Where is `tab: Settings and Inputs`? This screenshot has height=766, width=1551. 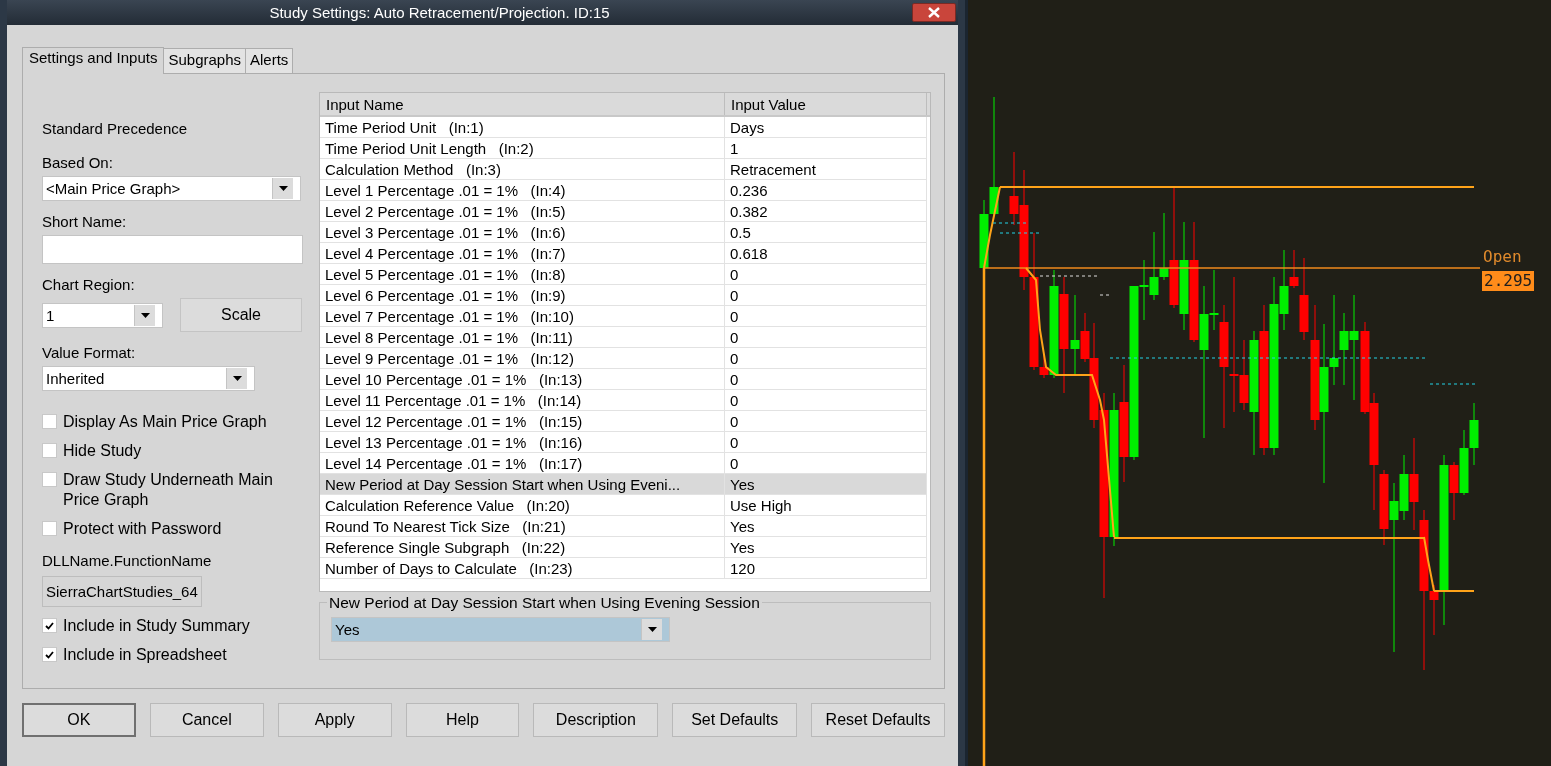
tab: Settings and Inputs is located at coordinates (93, 60).